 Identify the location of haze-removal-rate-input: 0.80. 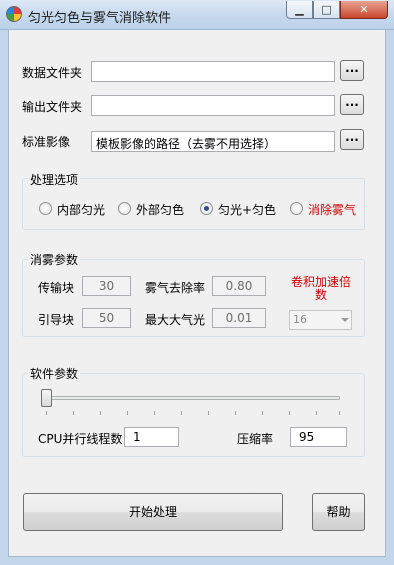
(239, 286).